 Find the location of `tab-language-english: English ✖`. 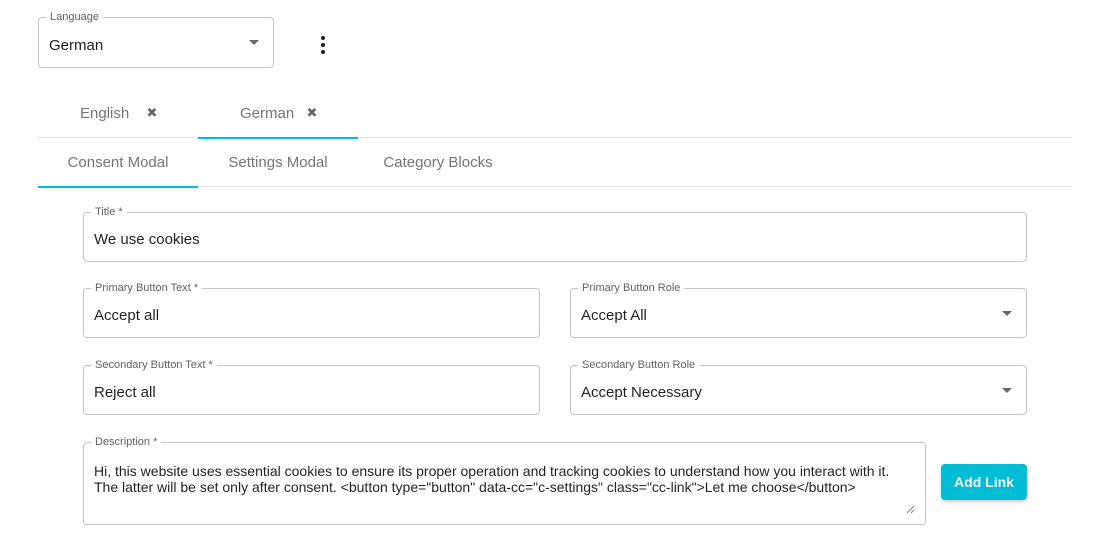

tab-language-english: English ✖ is located at coordinates (118, 113).